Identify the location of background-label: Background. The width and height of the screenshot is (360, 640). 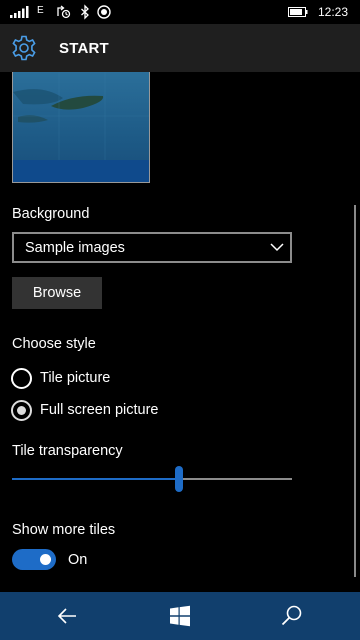
(51, 214).